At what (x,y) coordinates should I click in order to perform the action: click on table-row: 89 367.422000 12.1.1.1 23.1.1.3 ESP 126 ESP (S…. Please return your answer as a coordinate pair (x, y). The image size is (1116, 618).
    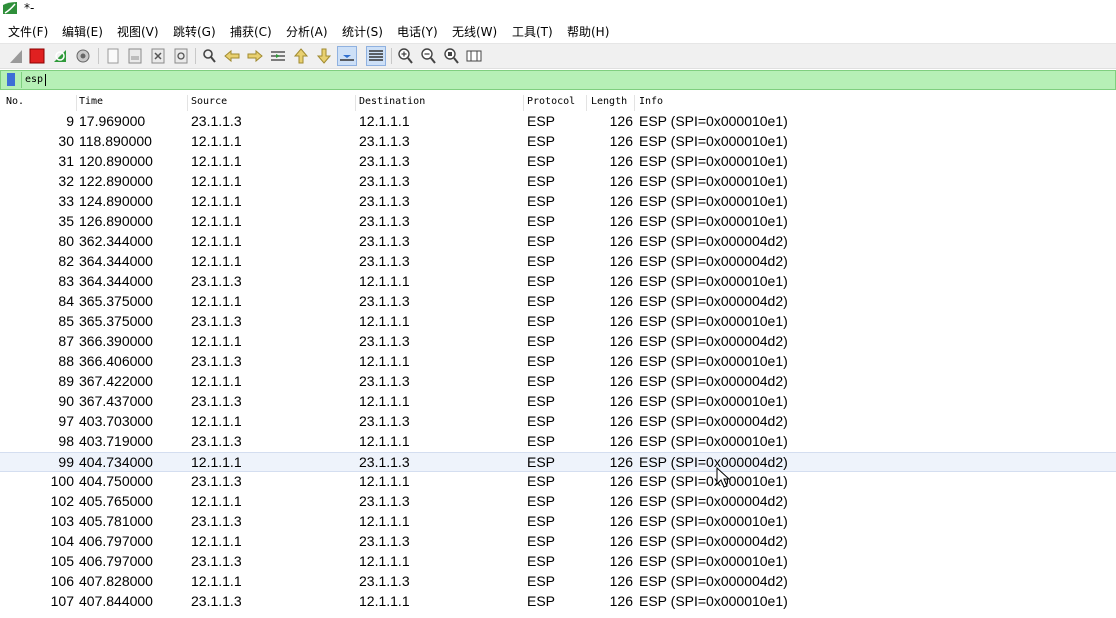
    Looking at the image, I should click on (558, 382).